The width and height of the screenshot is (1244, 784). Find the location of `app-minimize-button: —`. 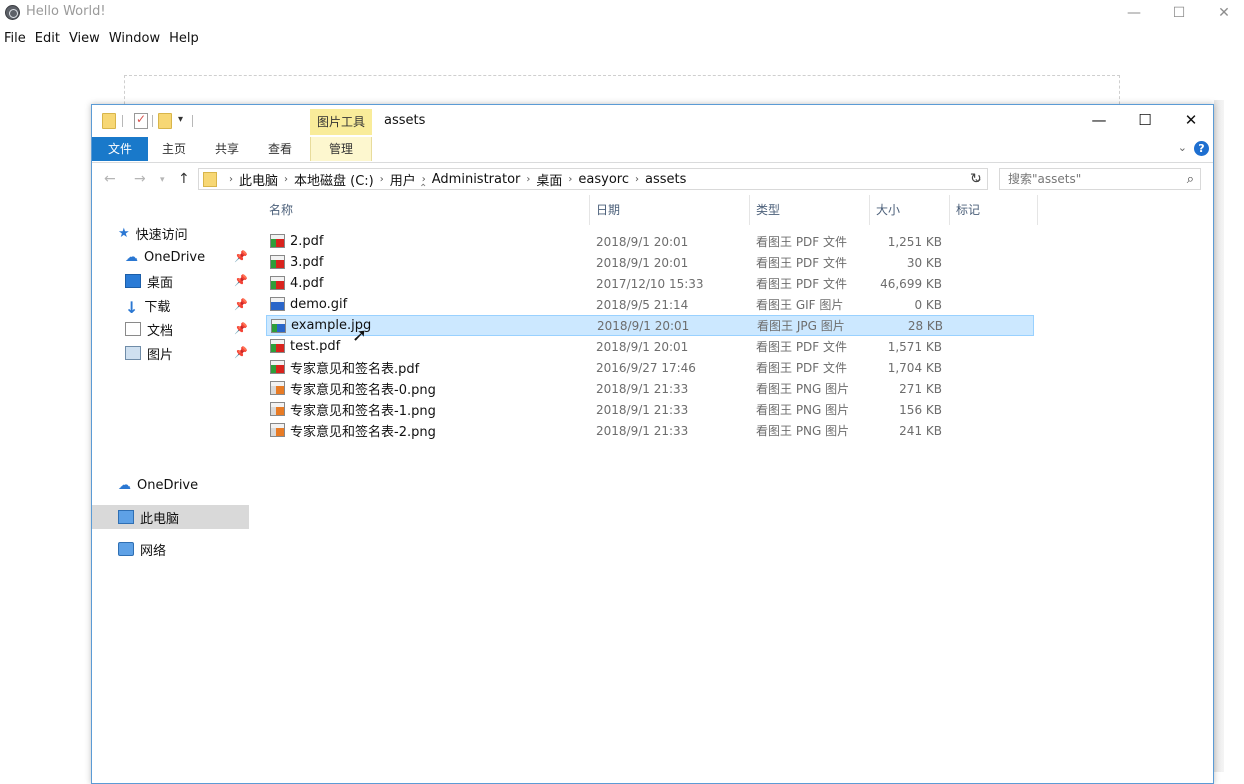

app-minimize-button: — is located at coordinates (1134, 13).